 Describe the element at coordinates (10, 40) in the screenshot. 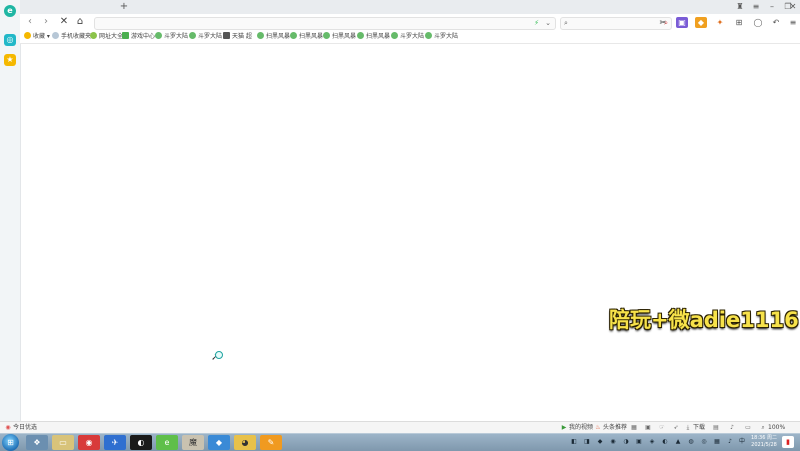

I see `sidebar-app-icon: ◎` at that location.